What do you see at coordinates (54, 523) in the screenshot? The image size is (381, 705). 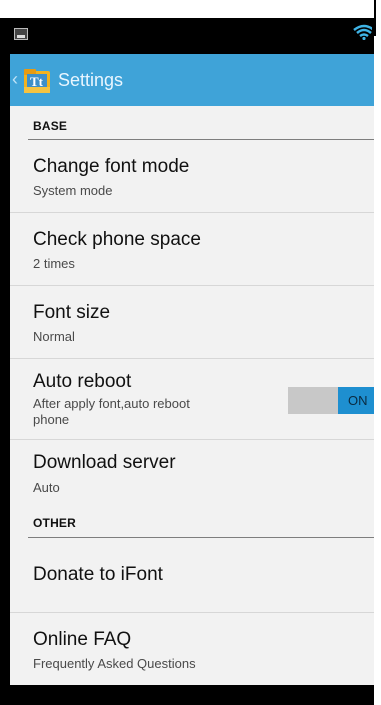 I see `section-label: OTHER` at bounding box center [54, 523].